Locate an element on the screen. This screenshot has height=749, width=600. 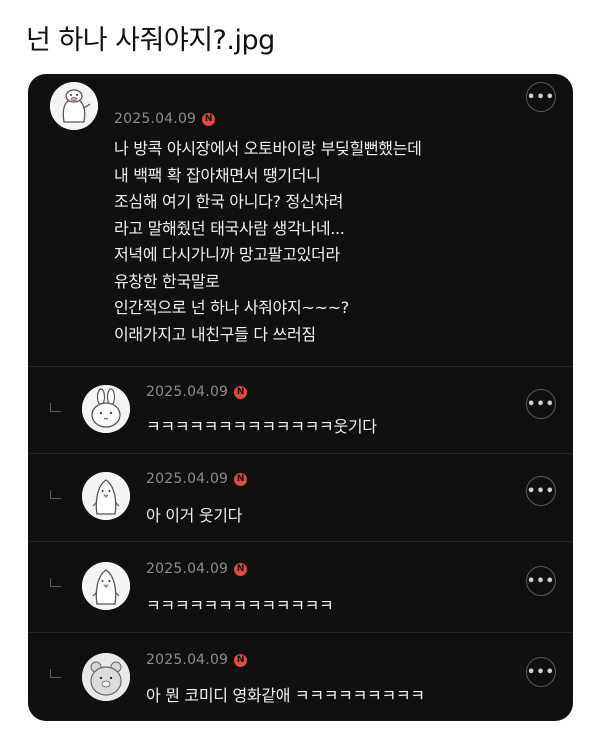
comment-meta: 2025.04.09 N is located at coordinates (165, 119).